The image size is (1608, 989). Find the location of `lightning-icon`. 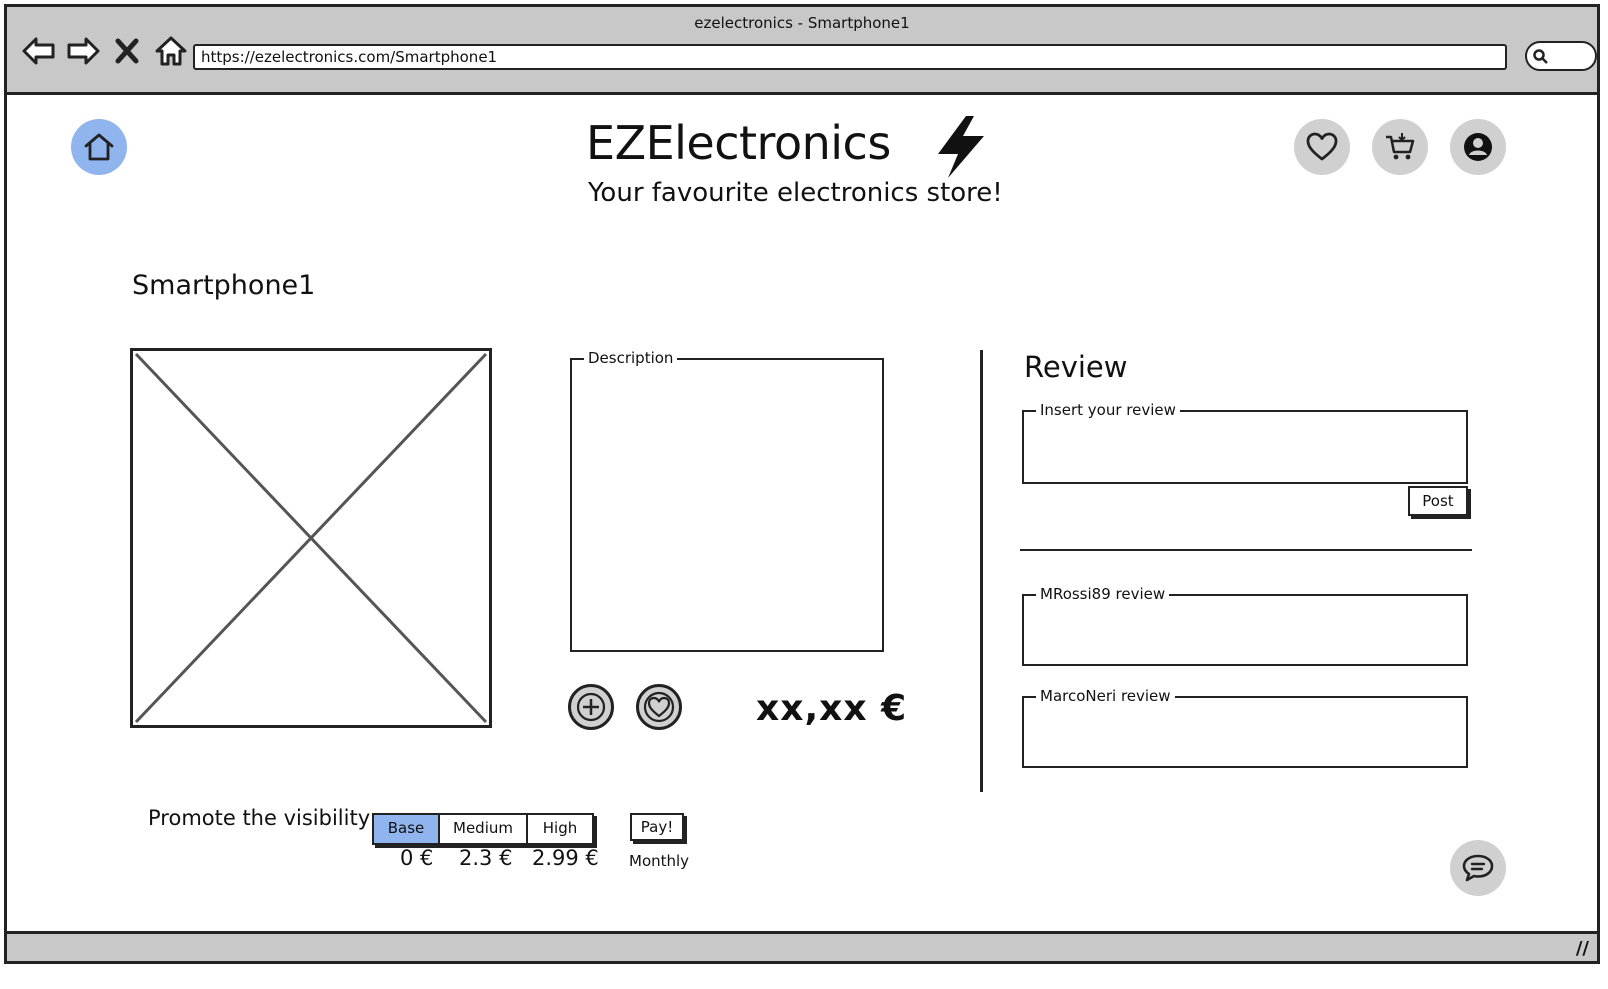

lightning-icon is located at coordinates (960, 149).